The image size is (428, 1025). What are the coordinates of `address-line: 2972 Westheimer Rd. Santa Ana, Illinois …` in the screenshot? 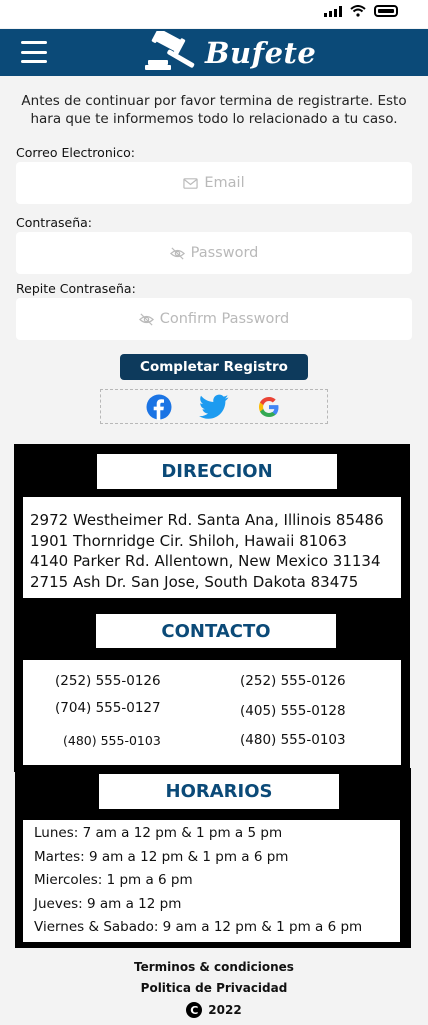 It's located at (207, 520).